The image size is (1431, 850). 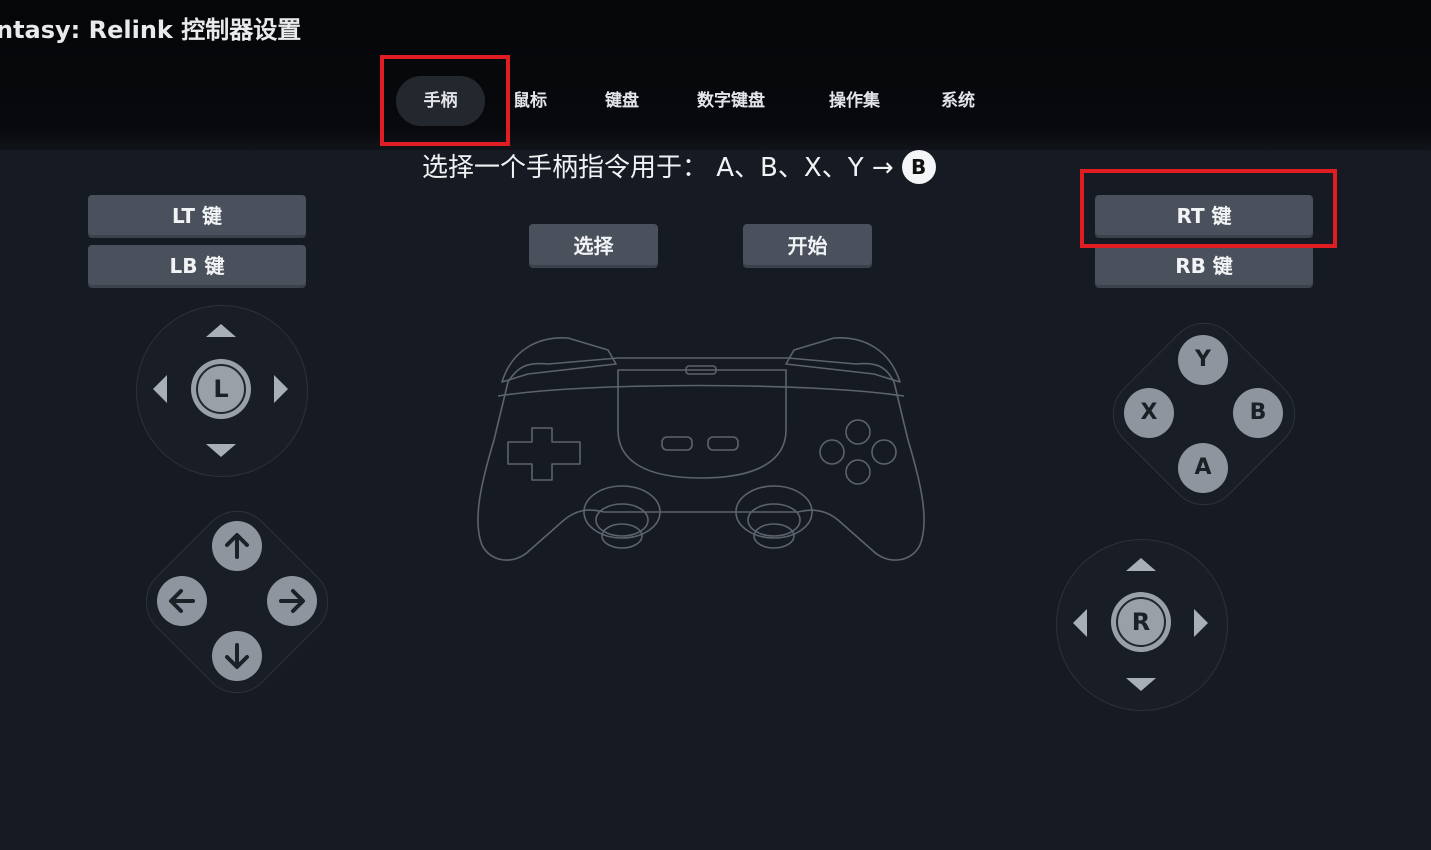 What do you see at coordinates (160, 389) in the screenshot?
I see `left-stick-left-arrow` at bounding box center [160, 389].